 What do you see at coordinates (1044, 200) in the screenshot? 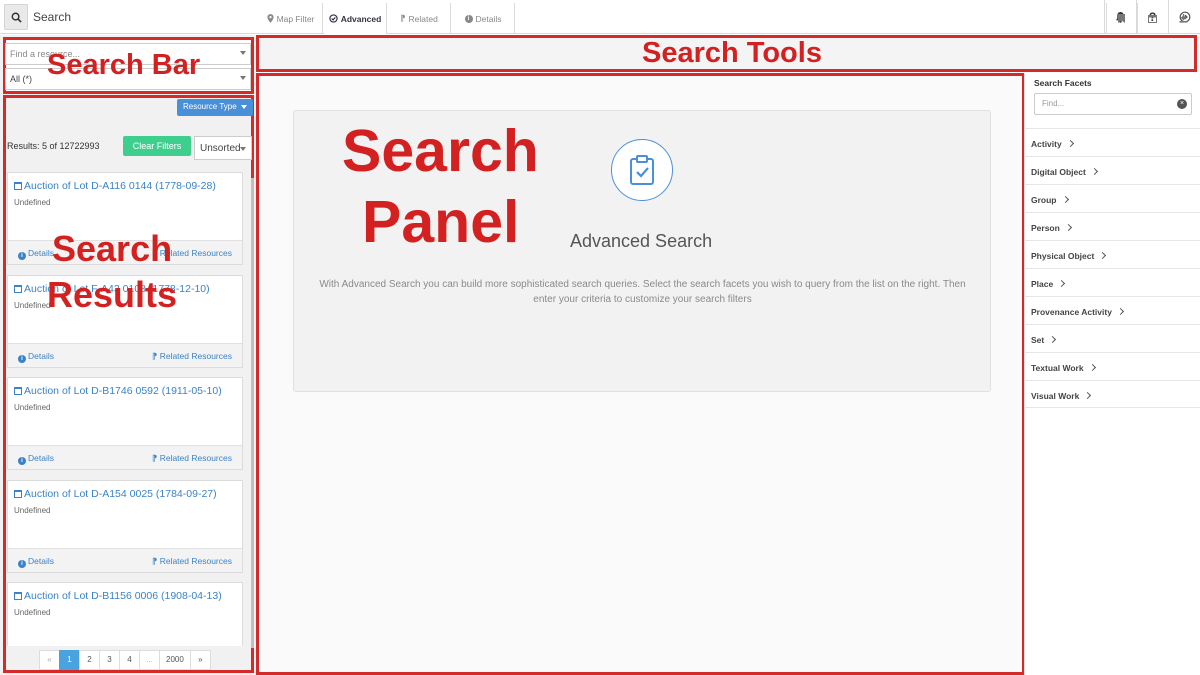
I see `facet-label: Group` at bounding box center [1044, 200].